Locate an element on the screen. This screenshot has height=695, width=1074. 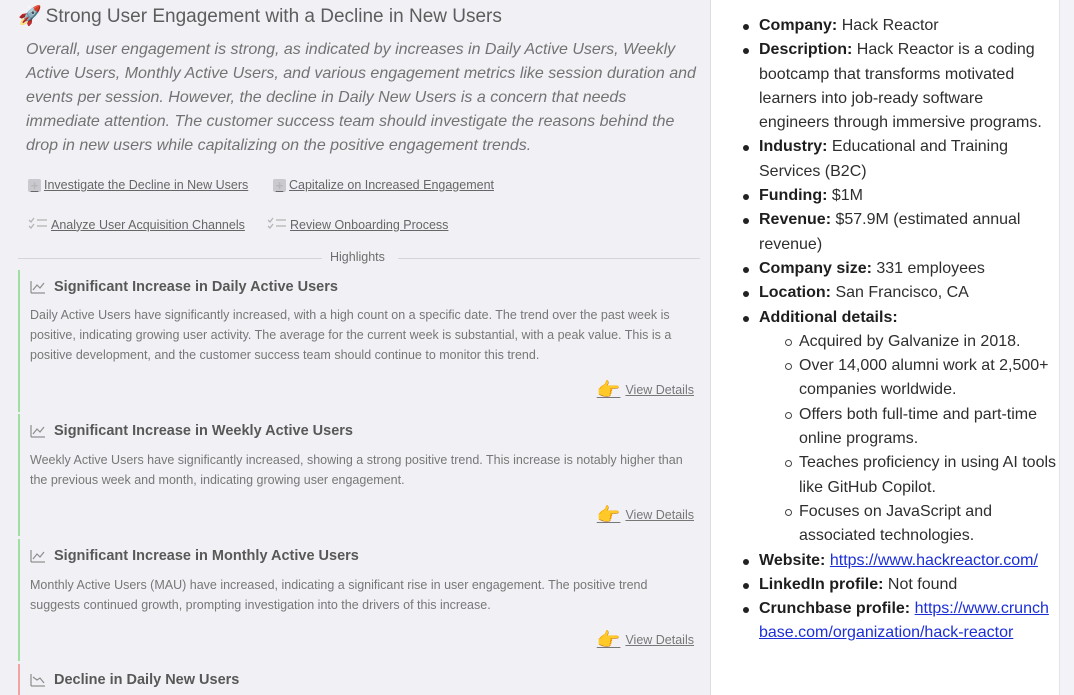
website-link: https://www.hackreactor.com/ is located at coordinates (934, 560).